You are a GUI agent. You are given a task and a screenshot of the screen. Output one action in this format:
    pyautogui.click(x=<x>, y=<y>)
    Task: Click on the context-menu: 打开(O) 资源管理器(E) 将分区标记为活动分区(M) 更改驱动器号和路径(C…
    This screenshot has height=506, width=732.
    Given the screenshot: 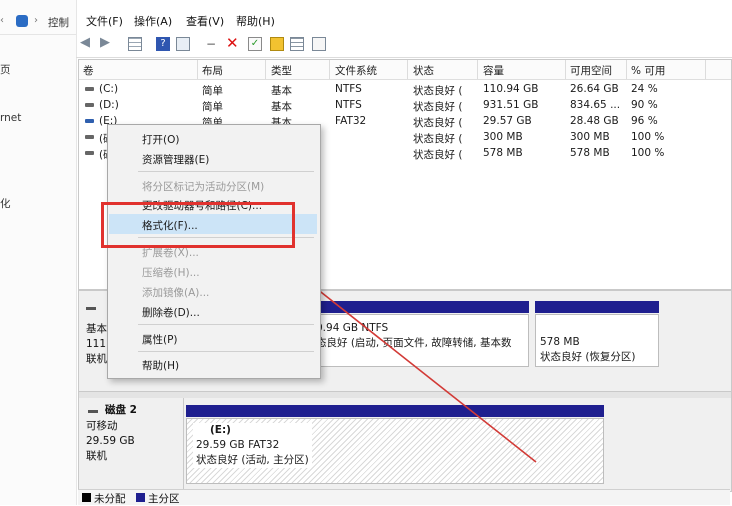 What is the action you would take?
    pyautogui.click(x=214, y=251)
    